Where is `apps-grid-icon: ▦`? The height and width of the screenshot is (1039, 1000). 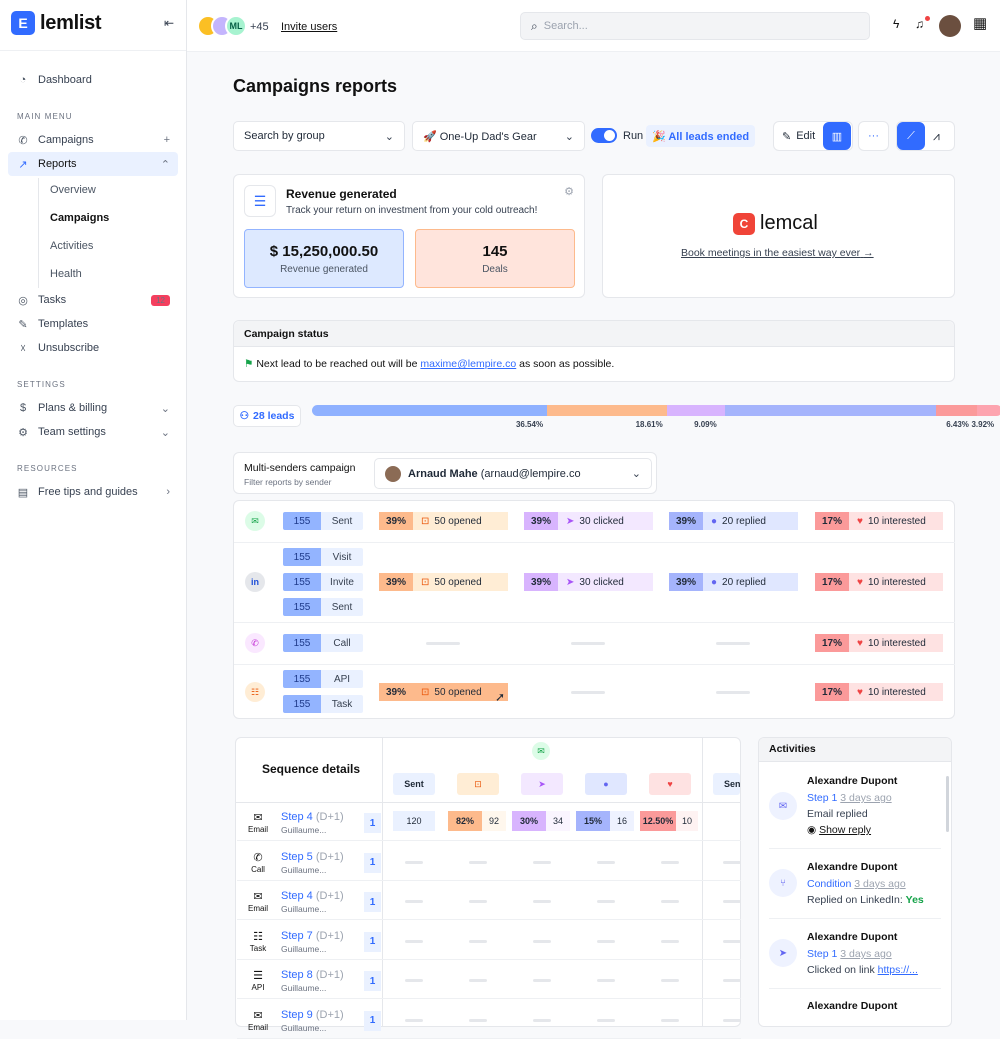
apps-grid-icon: ▦ is located at coordinates (980, 23).